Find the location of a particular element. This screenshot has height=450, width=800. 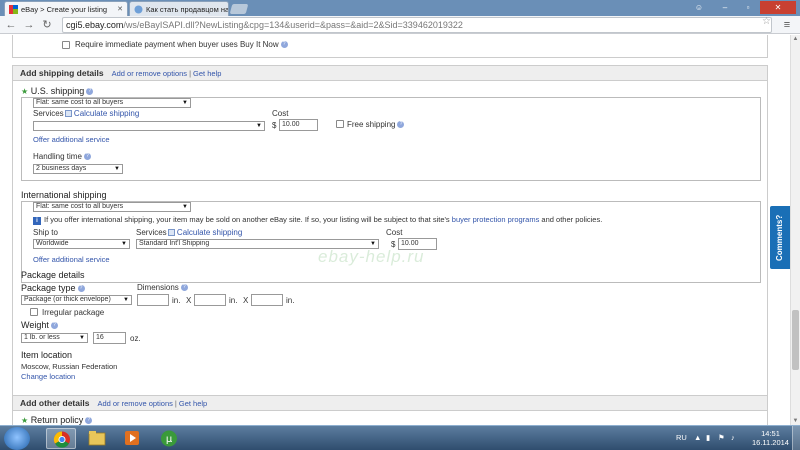

forward-icon: → is located at coordinates (29, 25).